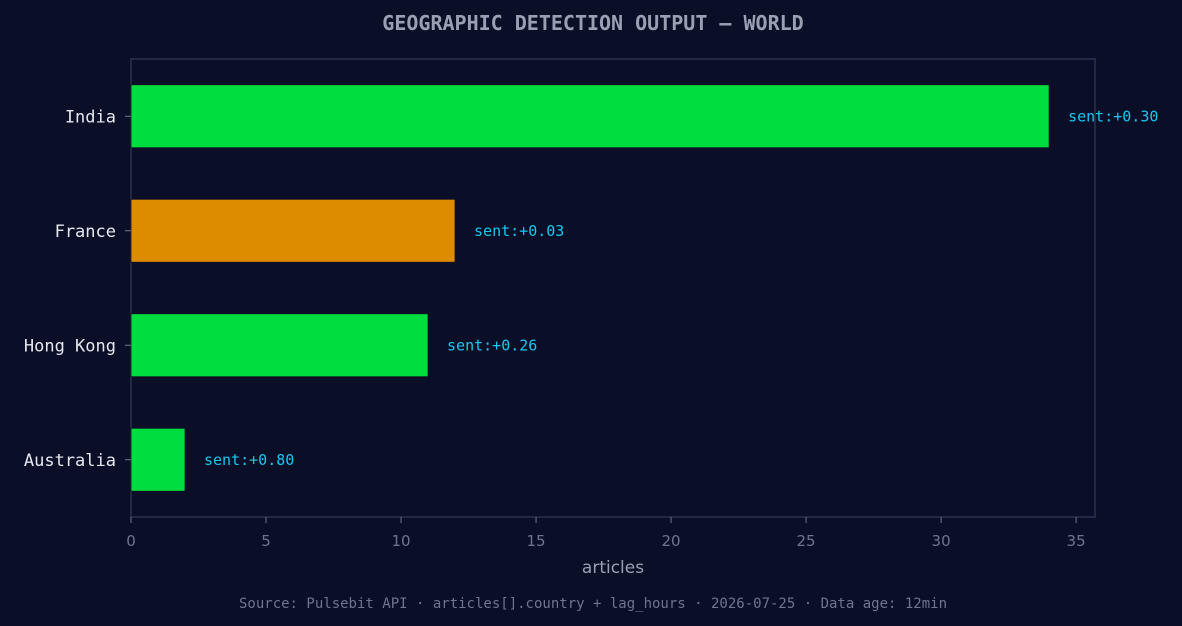 The image size is (1182, 626). I want to click on data-label: sent:+0.03, so click(519, 231).